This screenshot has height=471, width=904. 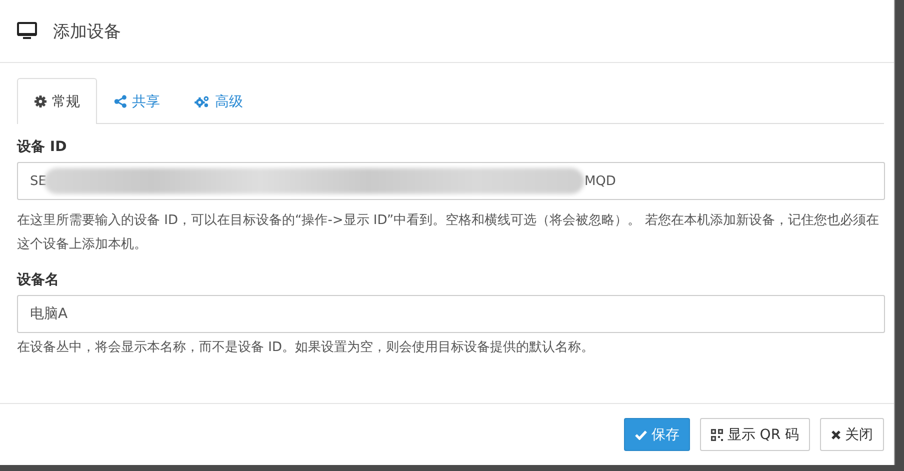 I want to click on field-label: 设备名, so click(x=38, y=280).